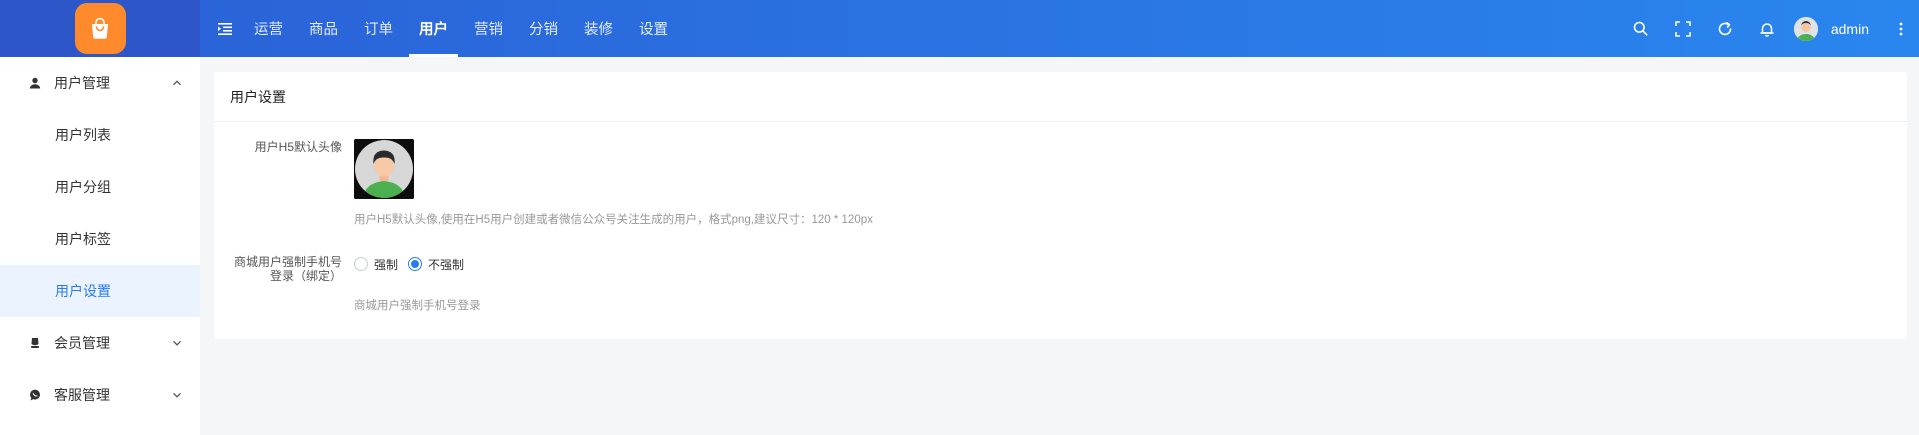 The width and height of the screenshot is (1919, 435). Describe the element at coordinates (287, 262) in the screenshot. I see `force-phone-label-line1: 商城用户强制手机号` at that location.